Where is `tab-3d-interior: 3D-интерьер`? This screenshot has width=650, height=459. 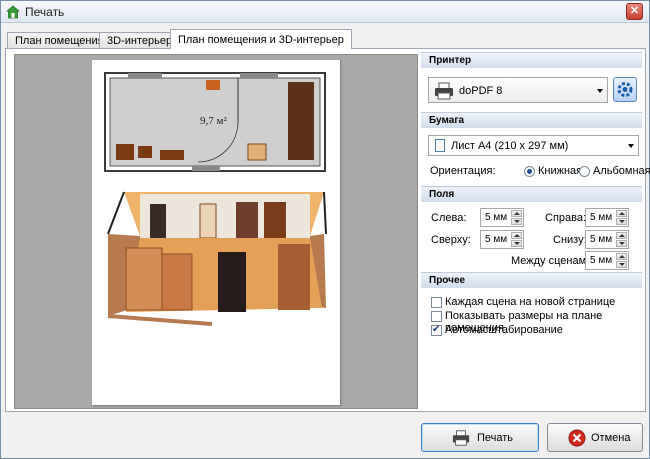
tab-3d-interior: 3D-интерьер is located at coordinates (140, 40).